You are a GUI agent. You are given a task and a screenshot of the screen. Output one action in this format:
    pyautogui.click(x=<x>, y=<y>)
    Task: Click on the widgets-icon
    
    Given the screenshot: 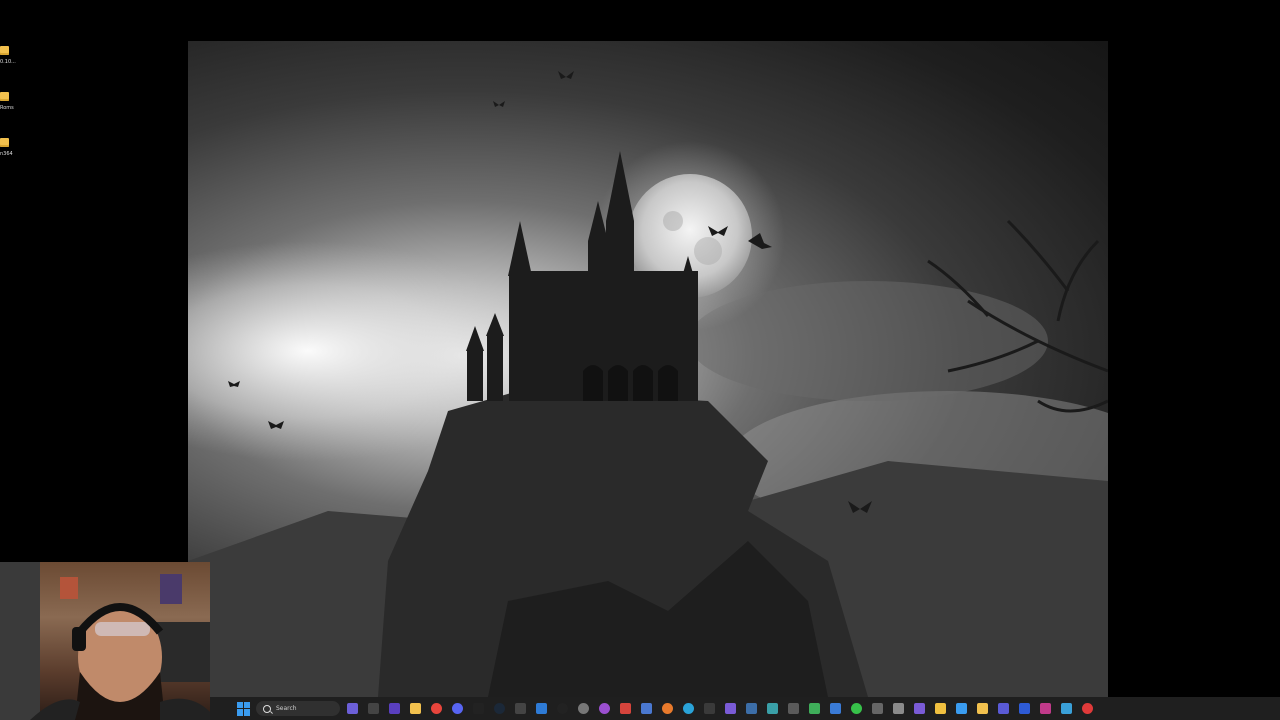 What is the action you would take?
    pyautogui.click(x=352, y=708)
    